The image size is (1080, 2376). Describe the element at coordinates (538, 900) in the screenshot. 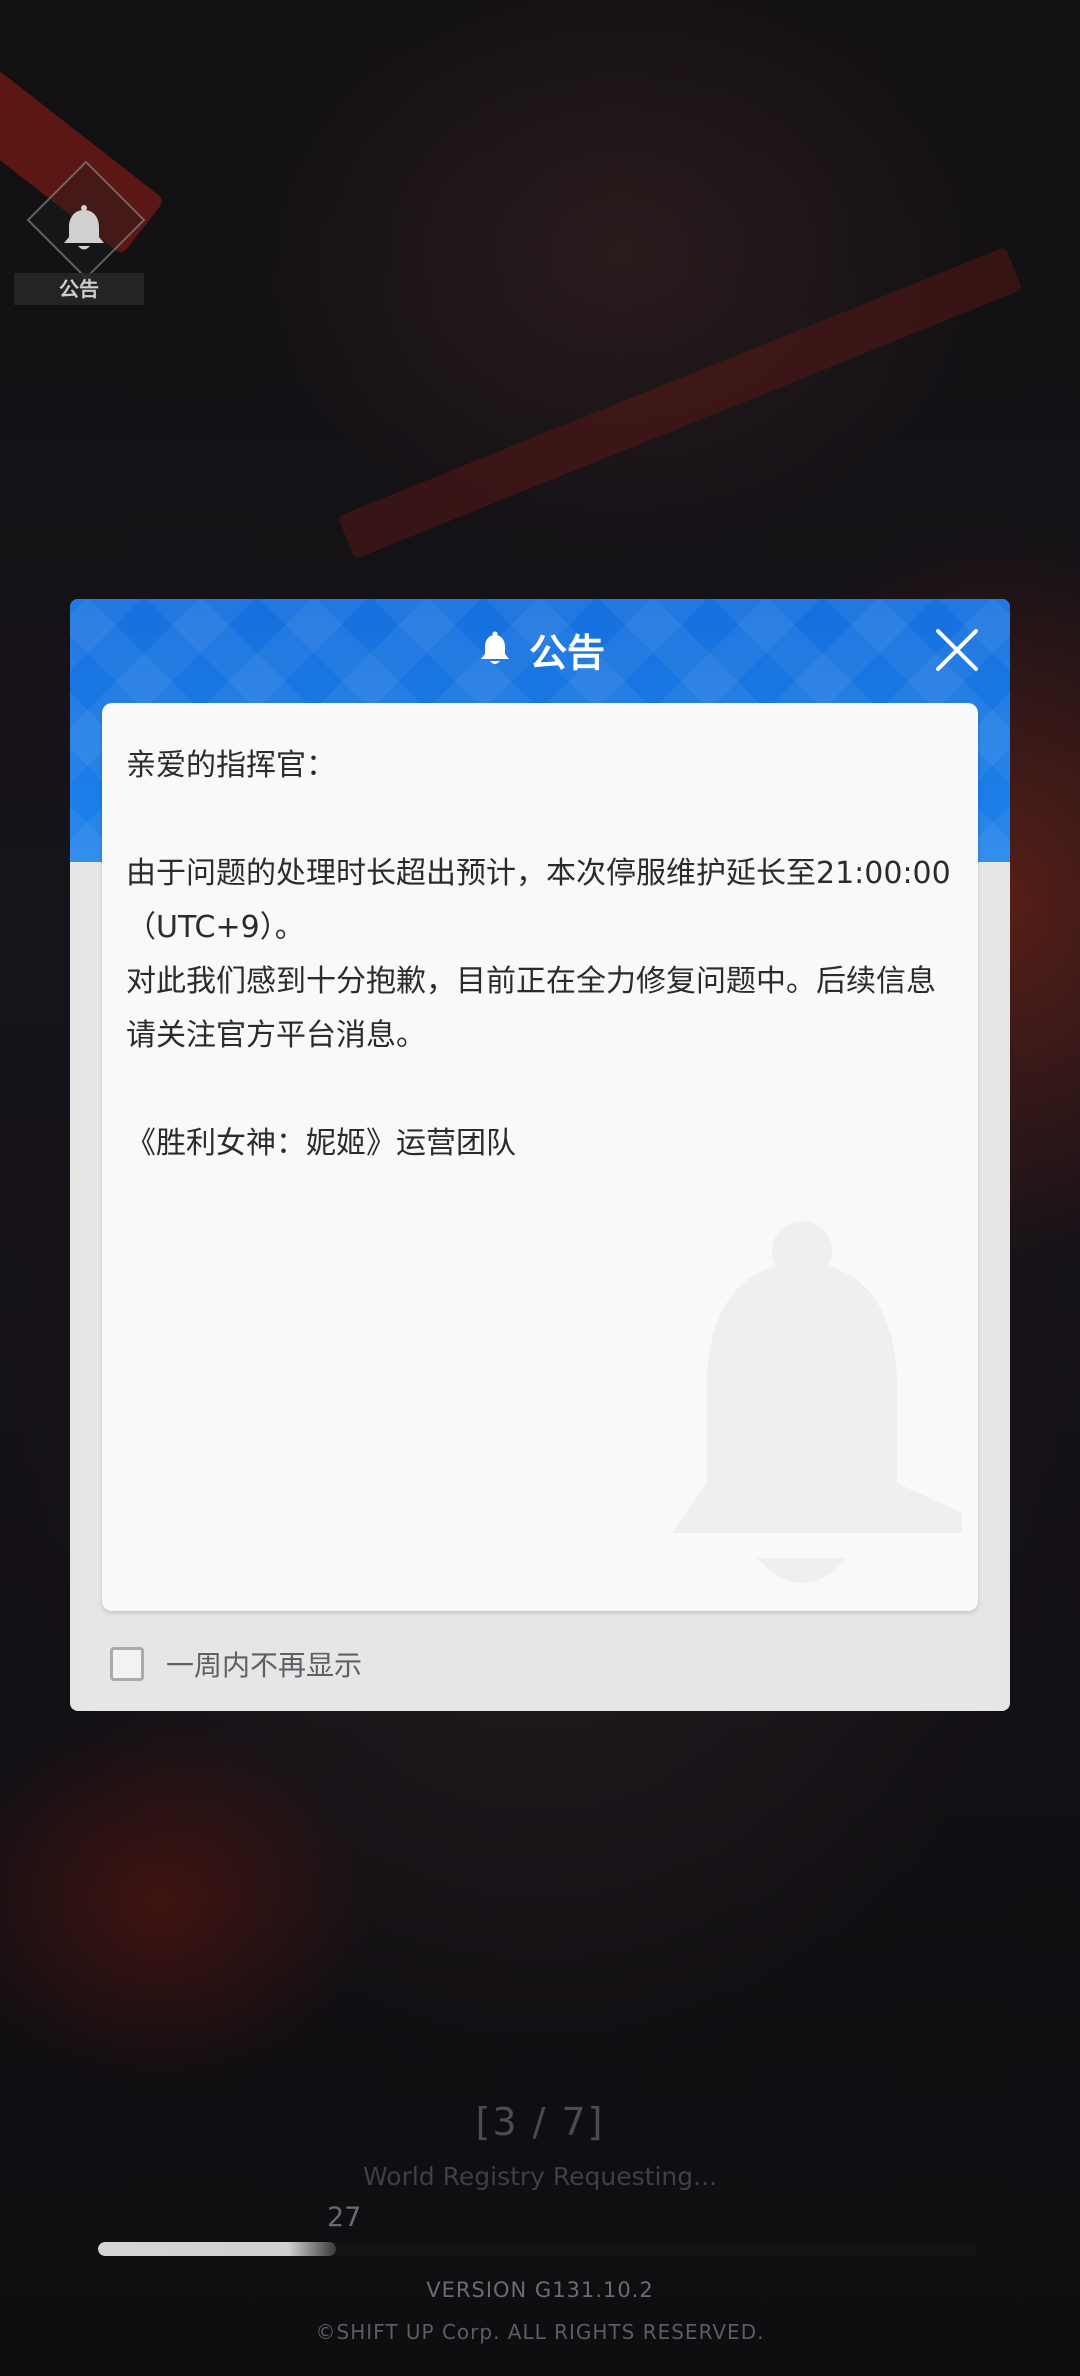

I see `announcement-paragraph: 由于问题的处理时长超出预计，本次停服维护延长至21:00:00（UTC+9）。` at that location.